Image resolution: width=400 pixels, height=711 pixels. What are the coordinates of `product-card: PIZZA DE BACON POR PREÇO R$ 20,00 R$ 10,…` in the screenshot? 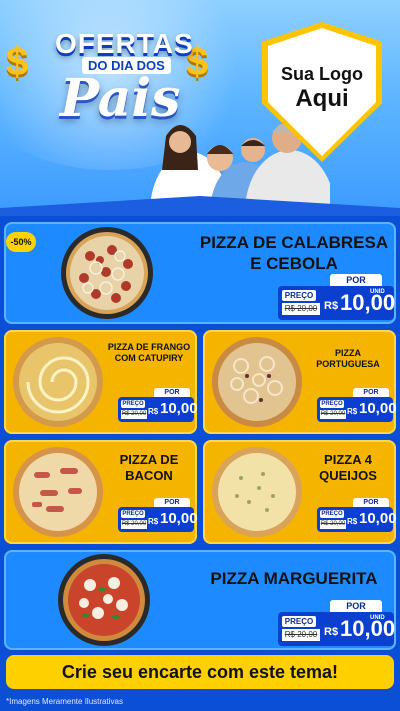 It's located at (100, 492).